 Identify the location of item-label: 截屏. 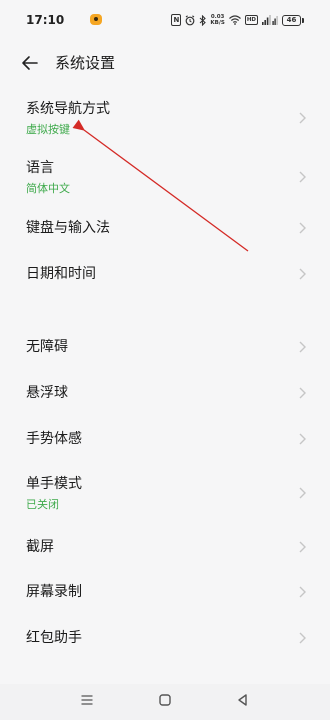
(40, 546).